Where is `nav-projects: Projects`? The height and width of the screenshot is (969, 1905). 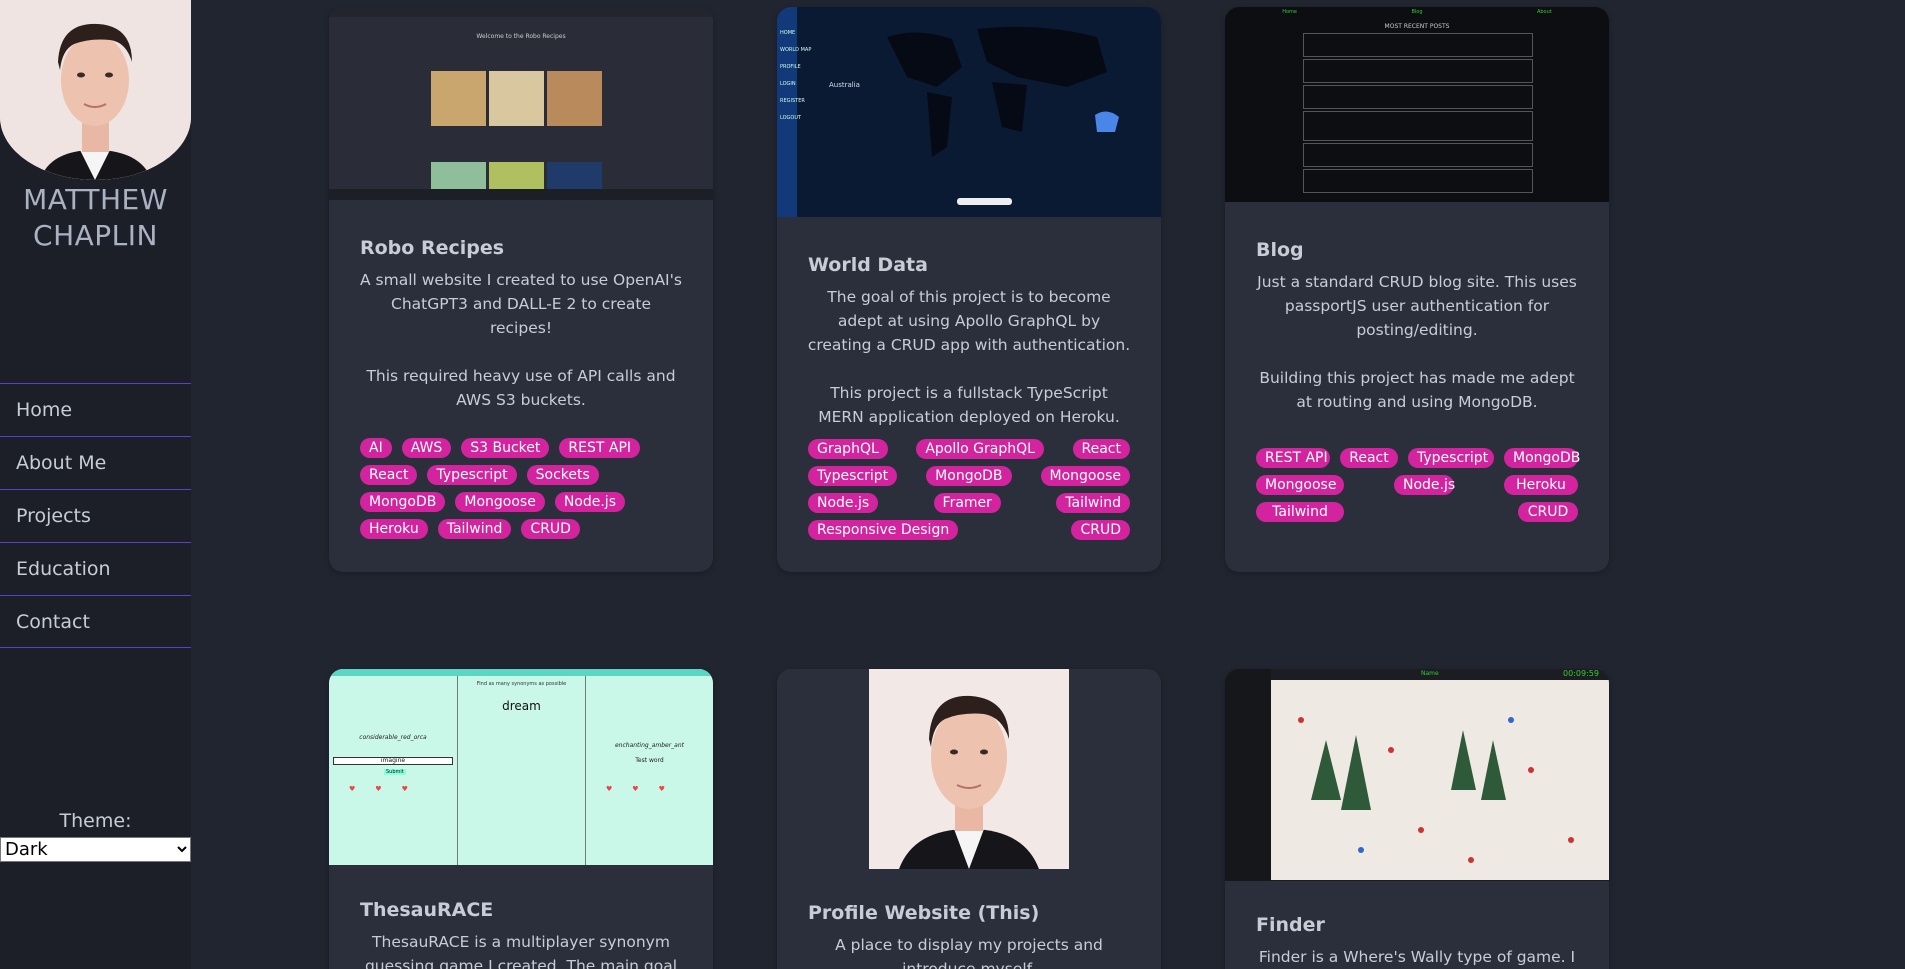
nav-projects: Projects is located at coordinates (95, 515).